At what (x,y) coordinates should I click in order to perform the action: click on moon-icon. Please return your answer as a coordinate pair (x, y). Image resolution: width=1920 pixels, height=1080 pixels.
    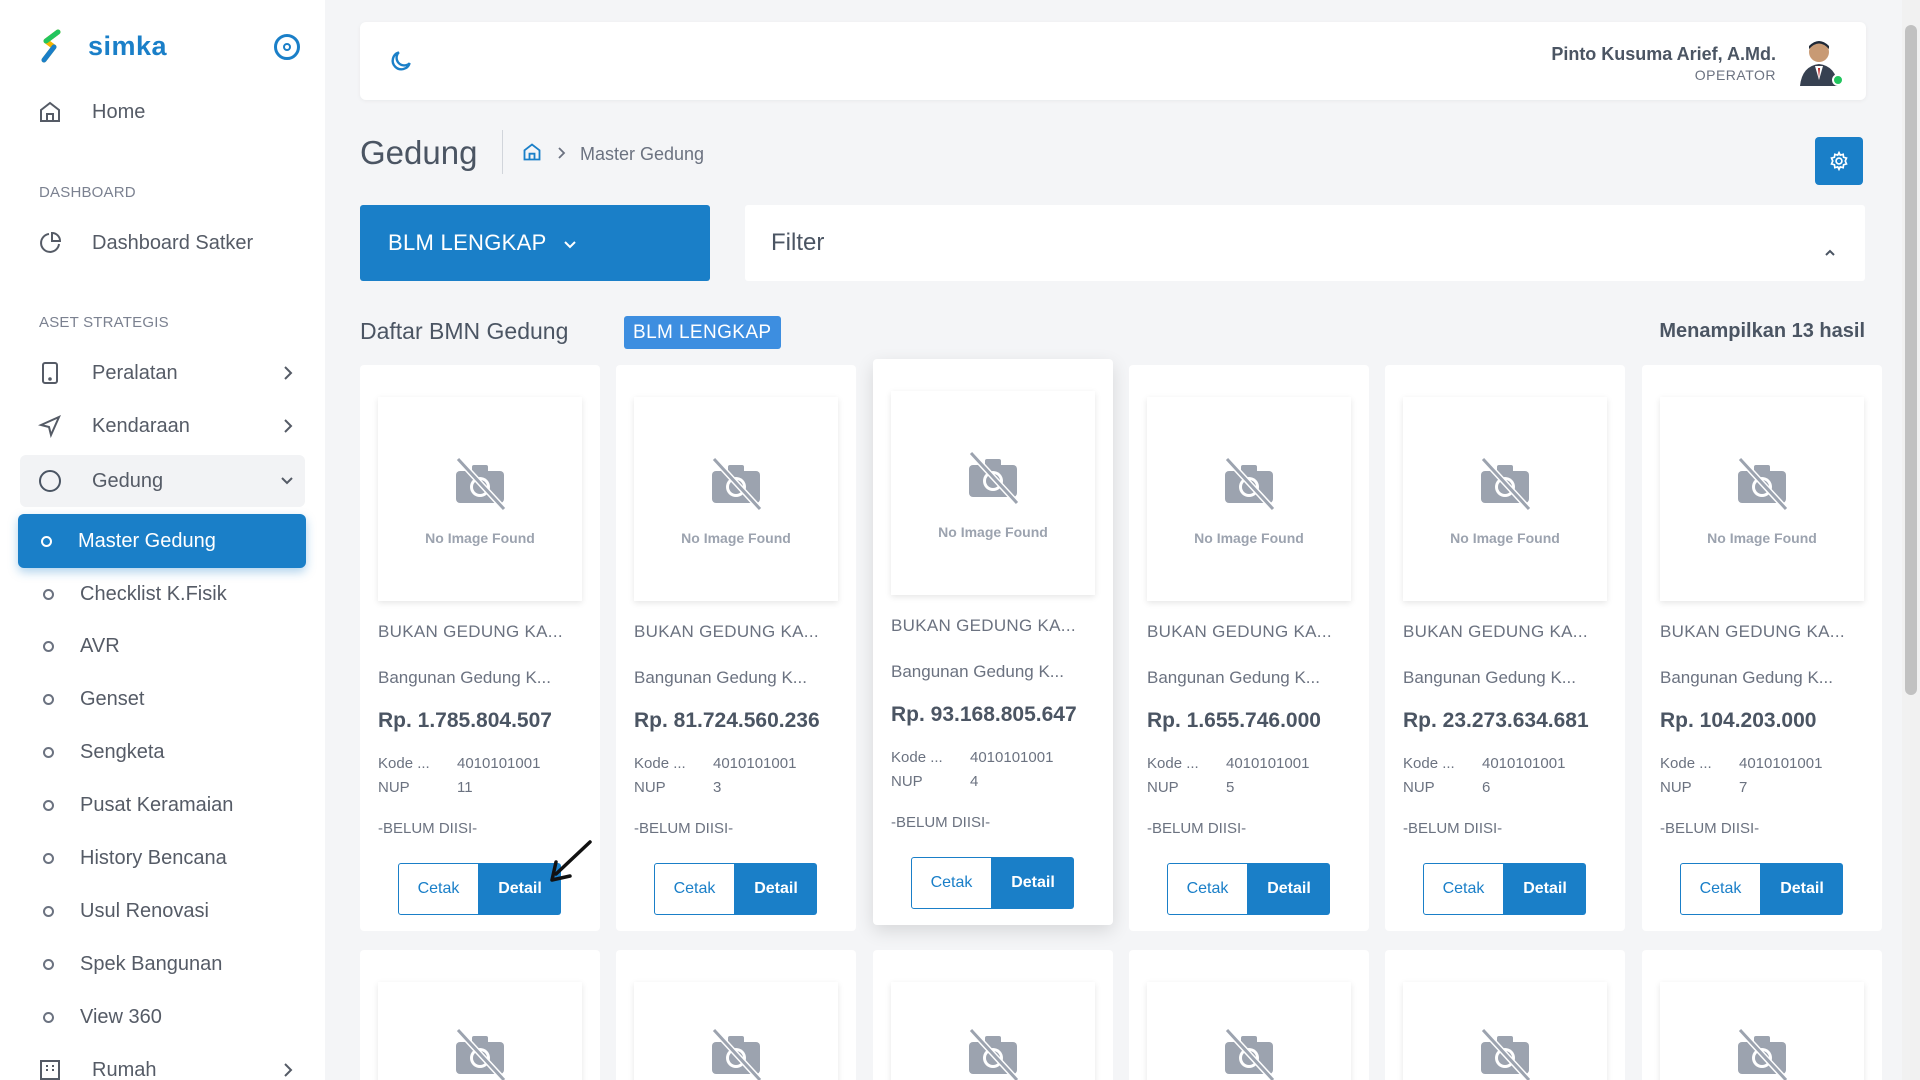
    Looking at the image, I should click on (401, 63).